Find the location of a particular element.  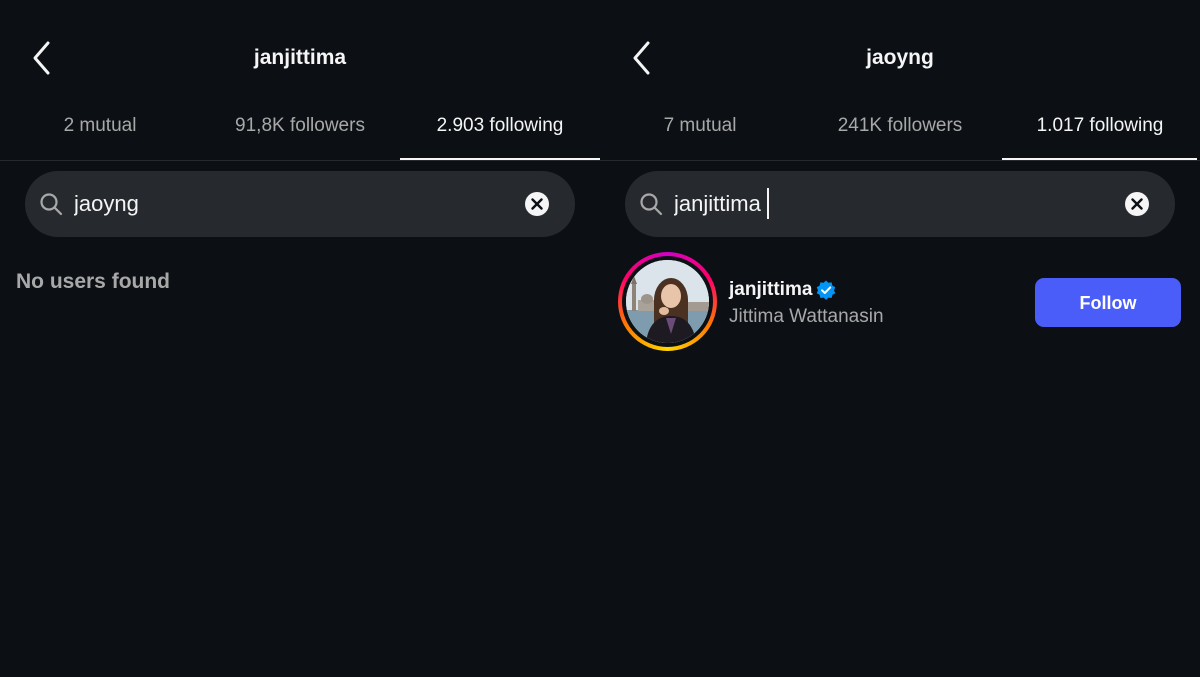

user-result-row: janjittima Jittima Wattanasin Follow is located at coordinates (909, 302).